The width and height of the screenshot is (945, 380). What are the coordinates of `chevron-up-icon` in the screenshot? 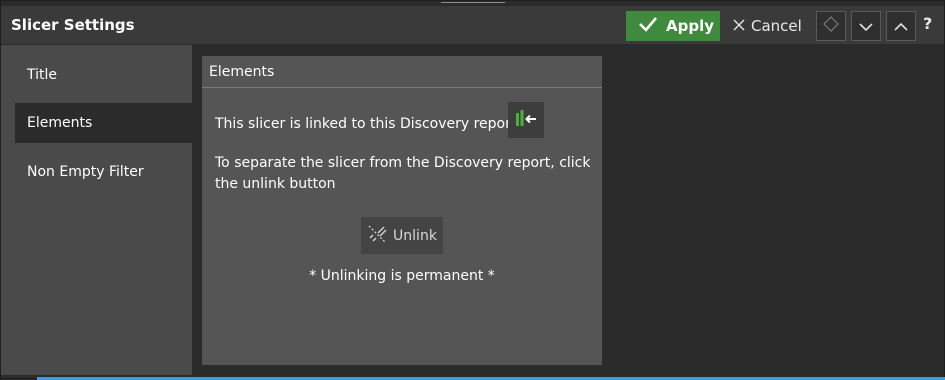 It's located at (901, 26).